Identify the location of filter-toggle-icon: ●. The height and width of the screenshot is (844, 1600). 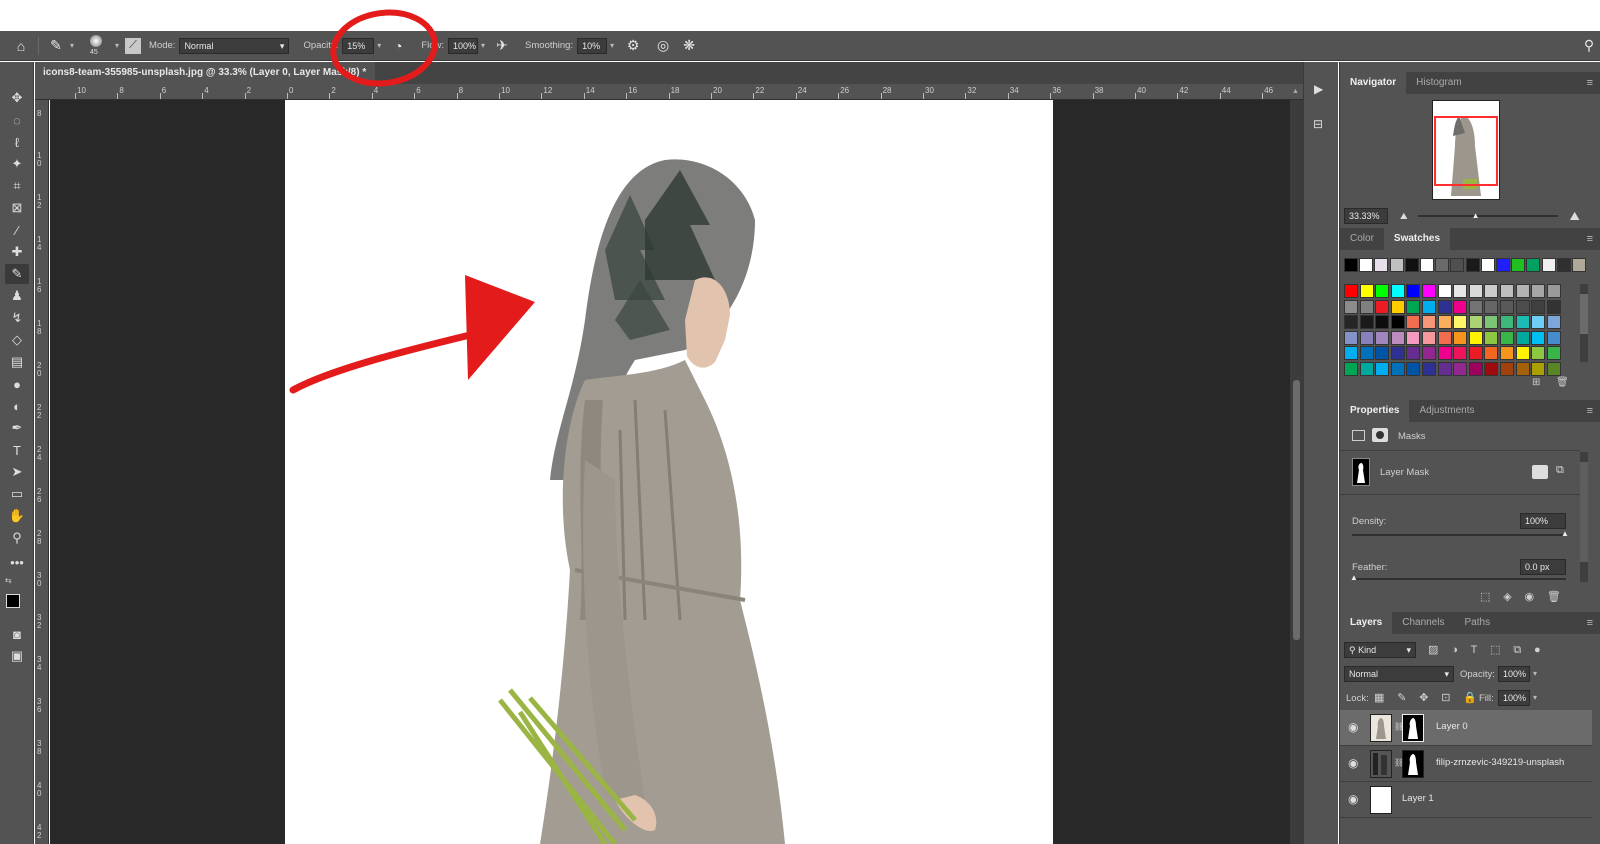
(1537, 650).